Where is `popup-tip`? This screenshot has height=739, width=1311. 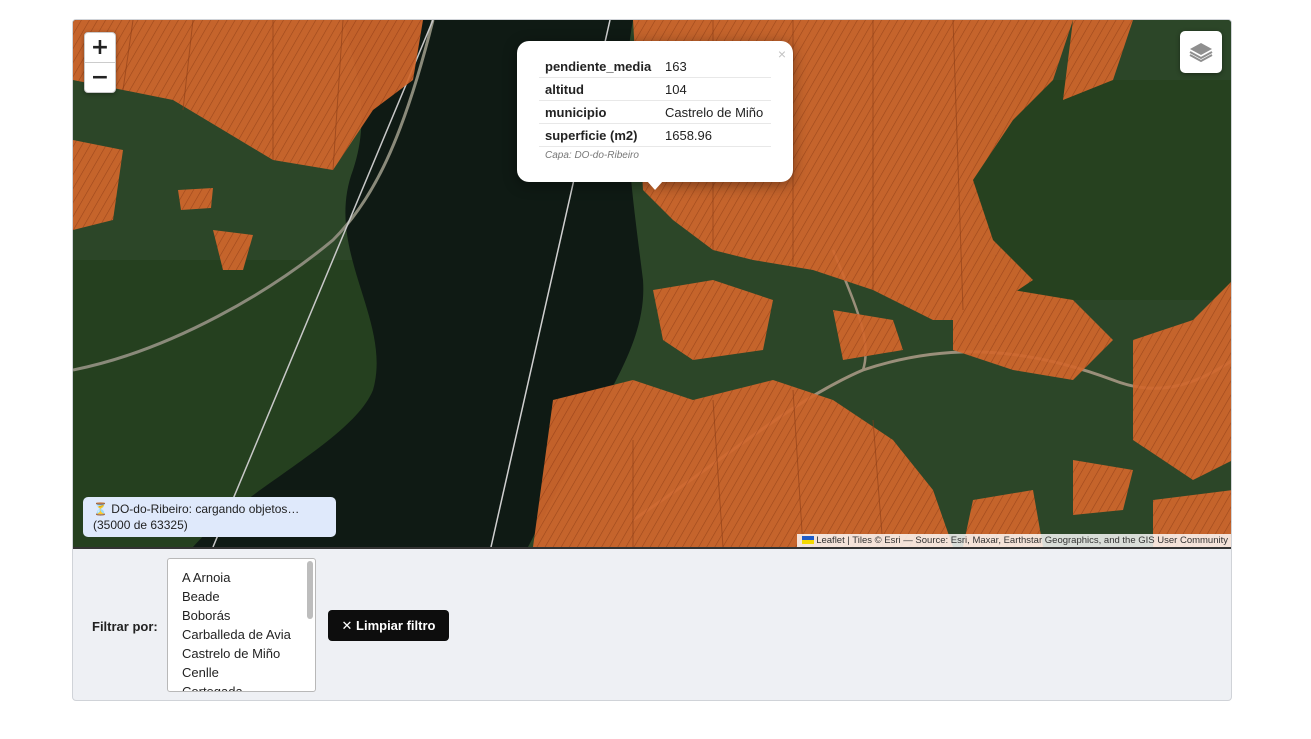
popup-tip is located at coordinates (655, 185).